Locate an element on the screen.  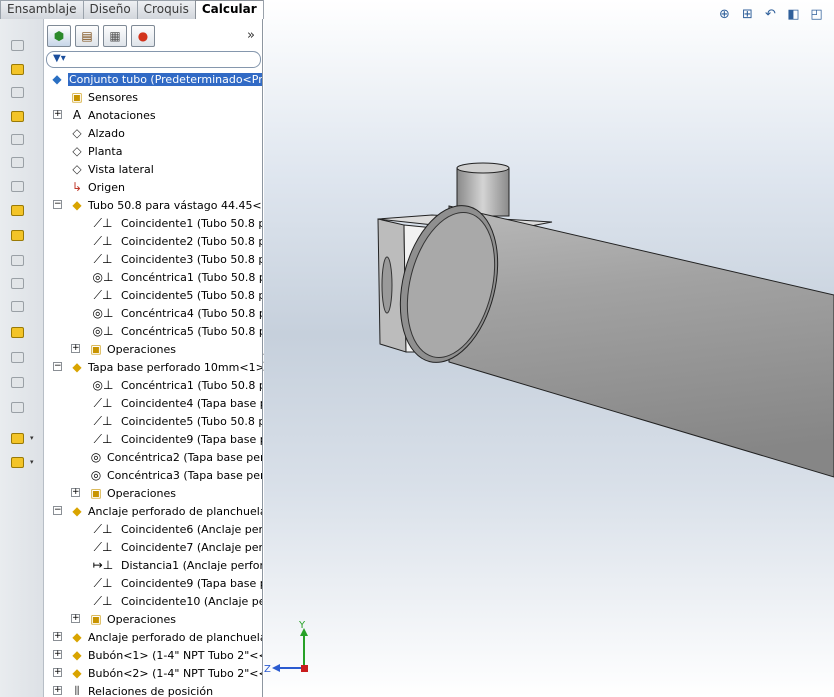
tree-item-label: Coincidente2 (Tubo 50.8 para is located at coordinates (191, 241).